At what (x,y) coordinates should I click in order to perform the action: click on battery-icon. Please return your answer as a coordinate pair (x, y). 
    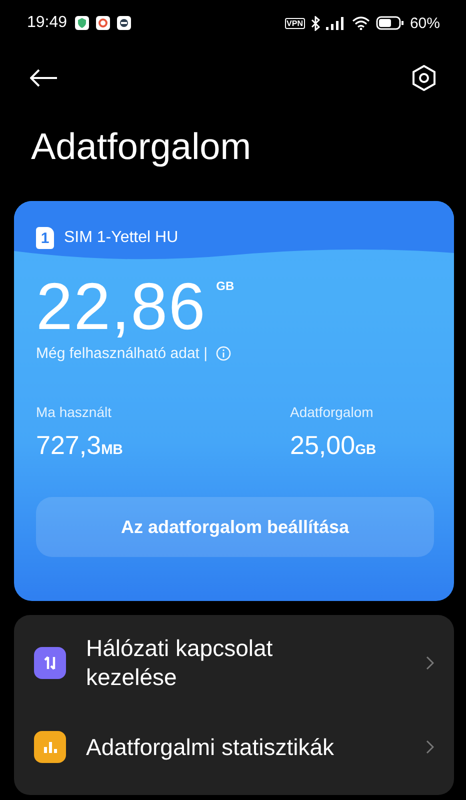
    Looking at the image, I should click on (390, 23).